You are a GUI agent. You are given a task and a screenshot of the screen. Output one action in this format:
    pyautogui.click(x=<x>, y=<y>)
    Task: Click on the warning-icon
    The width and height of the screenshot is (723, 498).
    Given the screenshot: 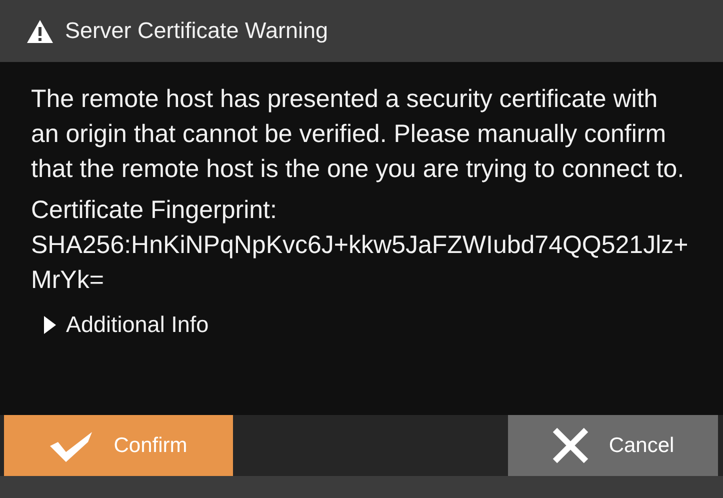 What is the action you would take?
    pyautogui.click(x=40, y=31)
    